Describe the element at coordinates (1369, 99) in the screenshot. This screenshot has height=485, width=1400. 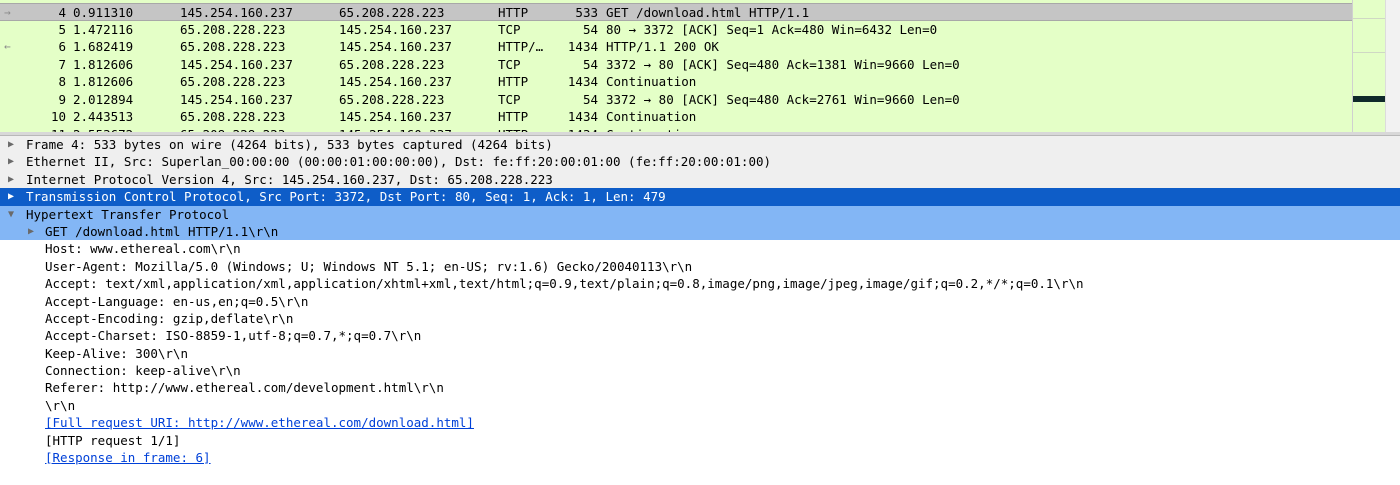
I see `minimap-position-marker` at that location.